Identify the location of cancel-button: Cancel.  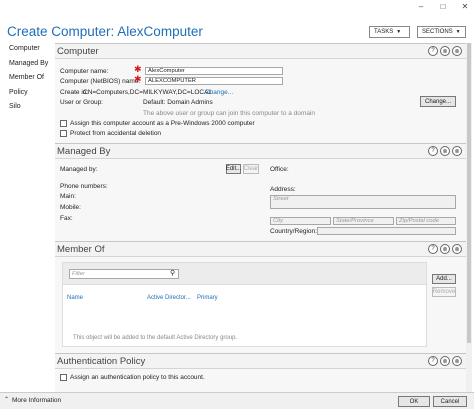
(450, 401).